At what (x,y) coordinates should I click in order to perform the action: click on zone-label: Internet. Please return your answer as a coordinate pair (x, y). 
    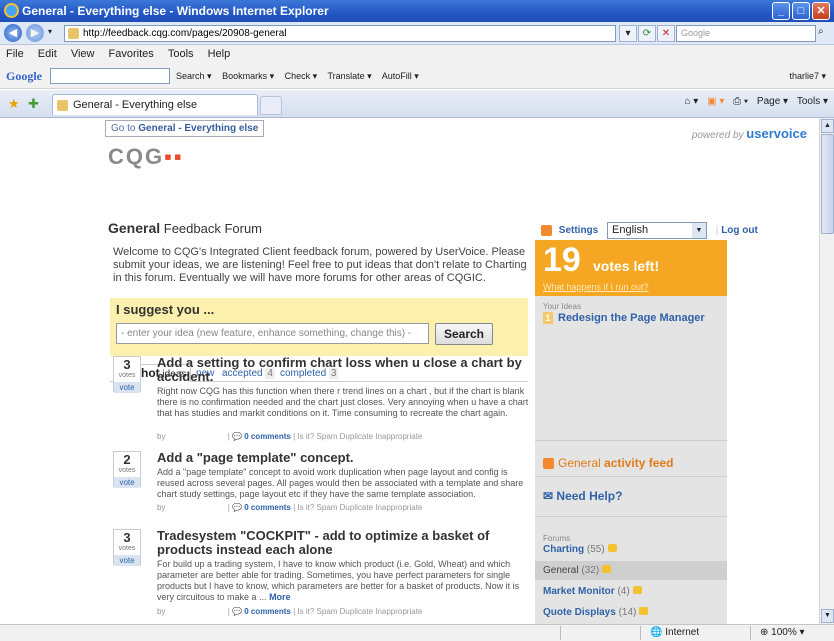
    Looking at the image, I should click on (682, 632).